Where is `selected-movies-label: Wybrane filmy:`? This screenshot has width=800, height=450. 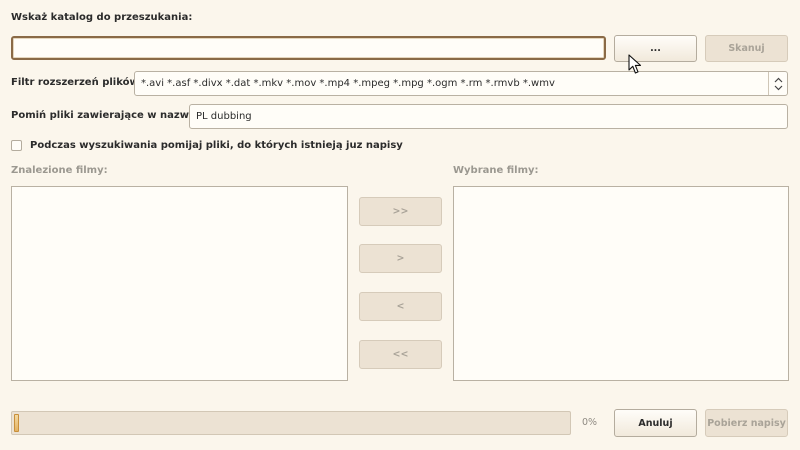 selected-movies-label: Wybrane filmy: is located at coordinates (496, 170).